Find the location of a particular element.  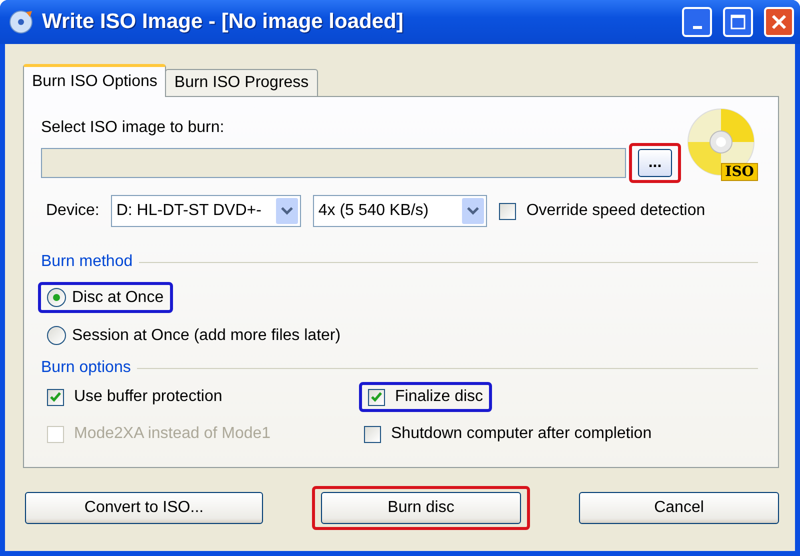

maximize-button is located at coordinates (738, 22).